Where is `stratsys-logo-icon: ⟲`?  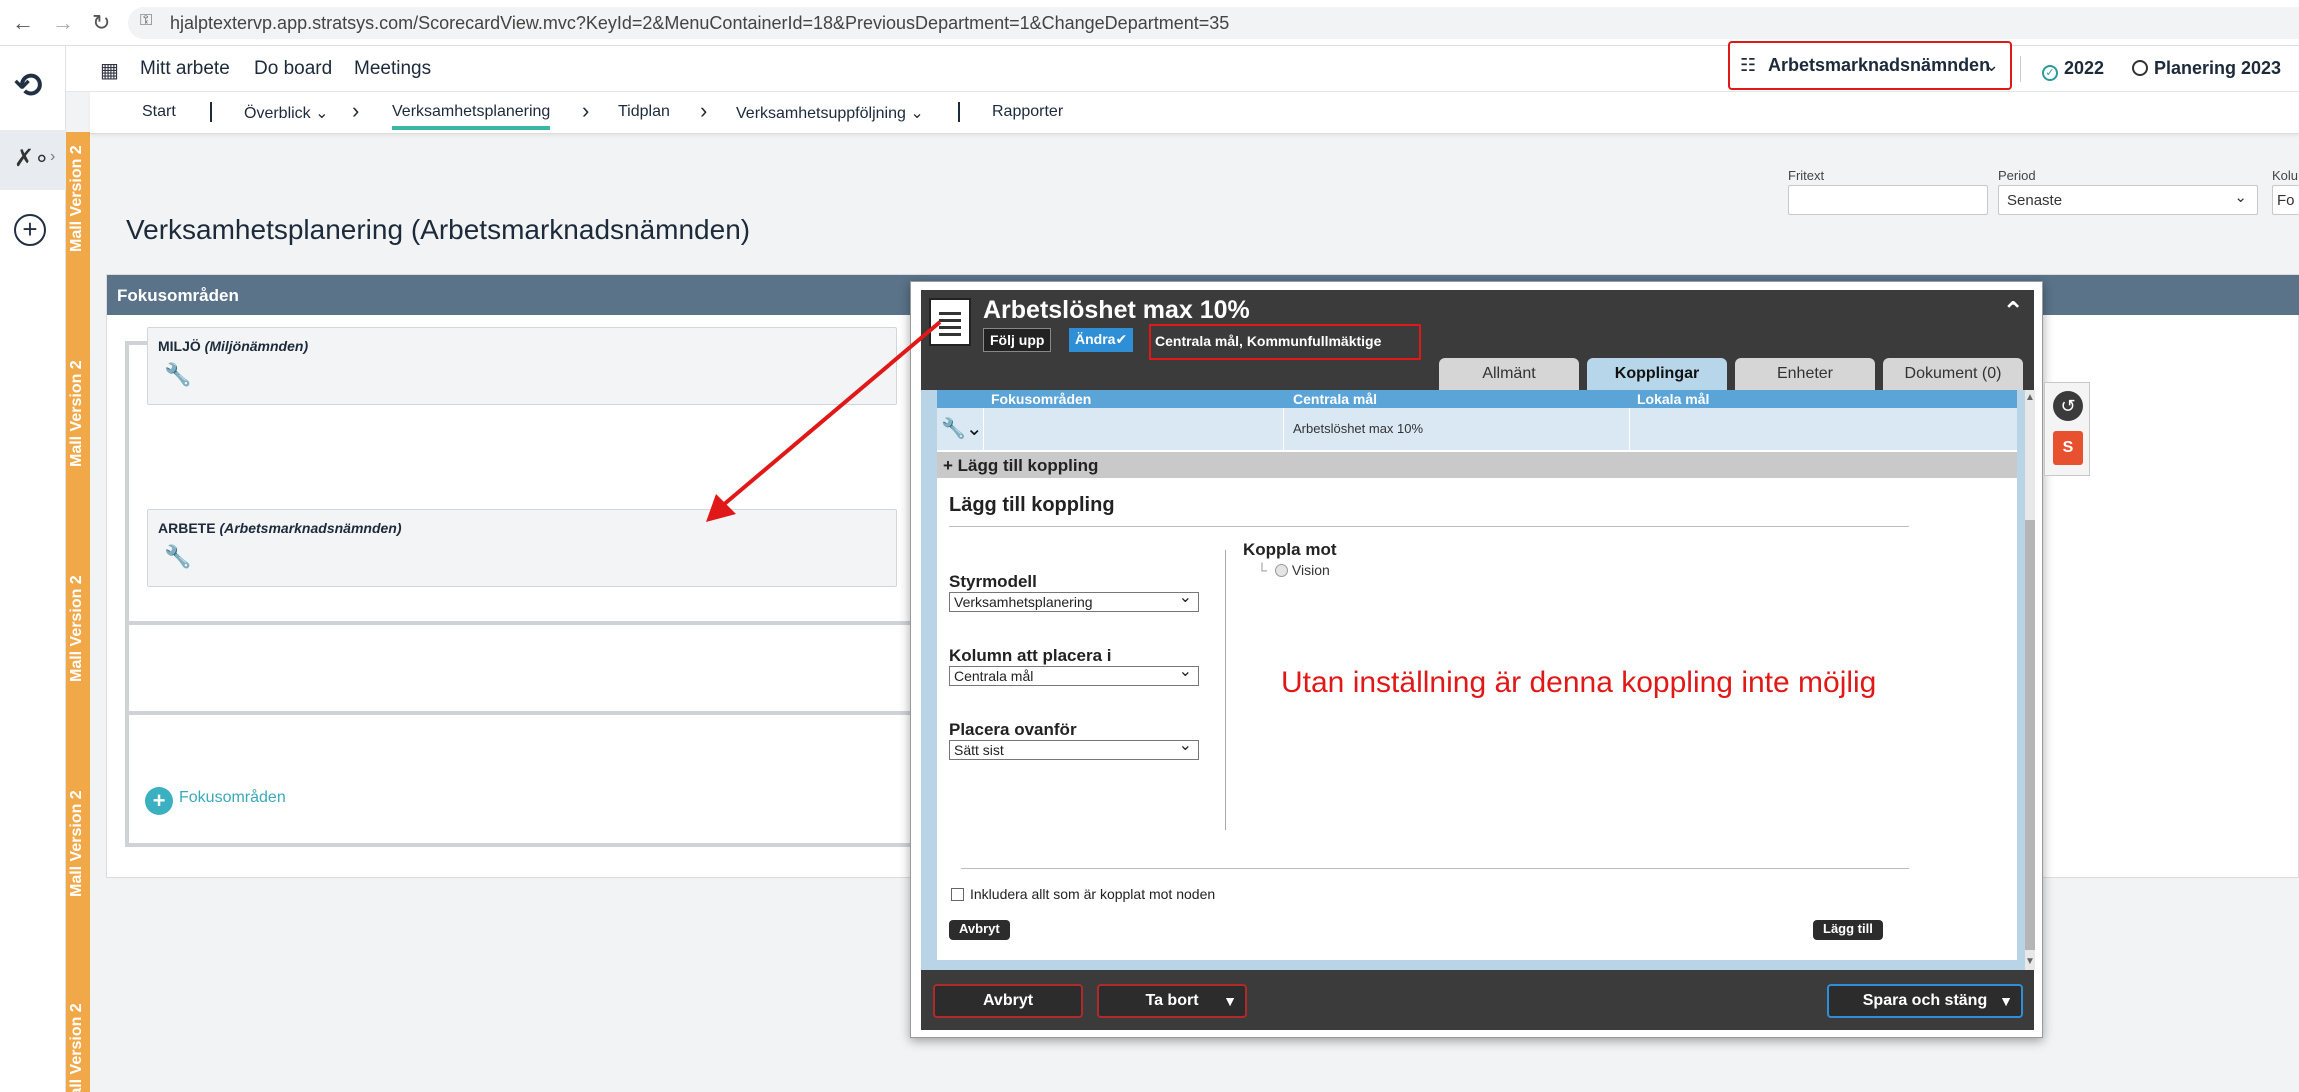 stratsys-logo-icon: ⟲ is located at coordinates (28, 86).